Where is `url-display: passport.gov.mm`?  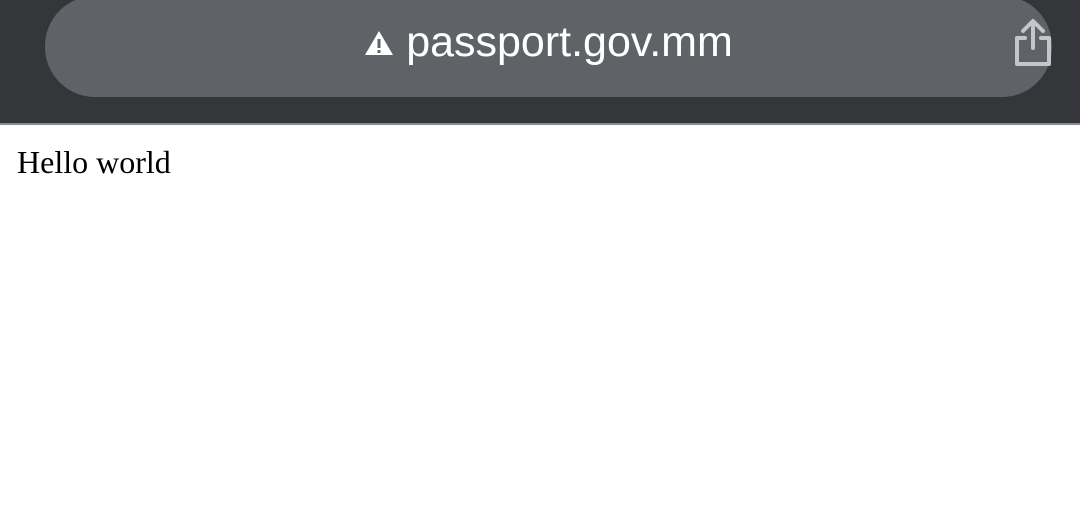
url-display: passport.gov.mm is located at coordinates (548, 43).